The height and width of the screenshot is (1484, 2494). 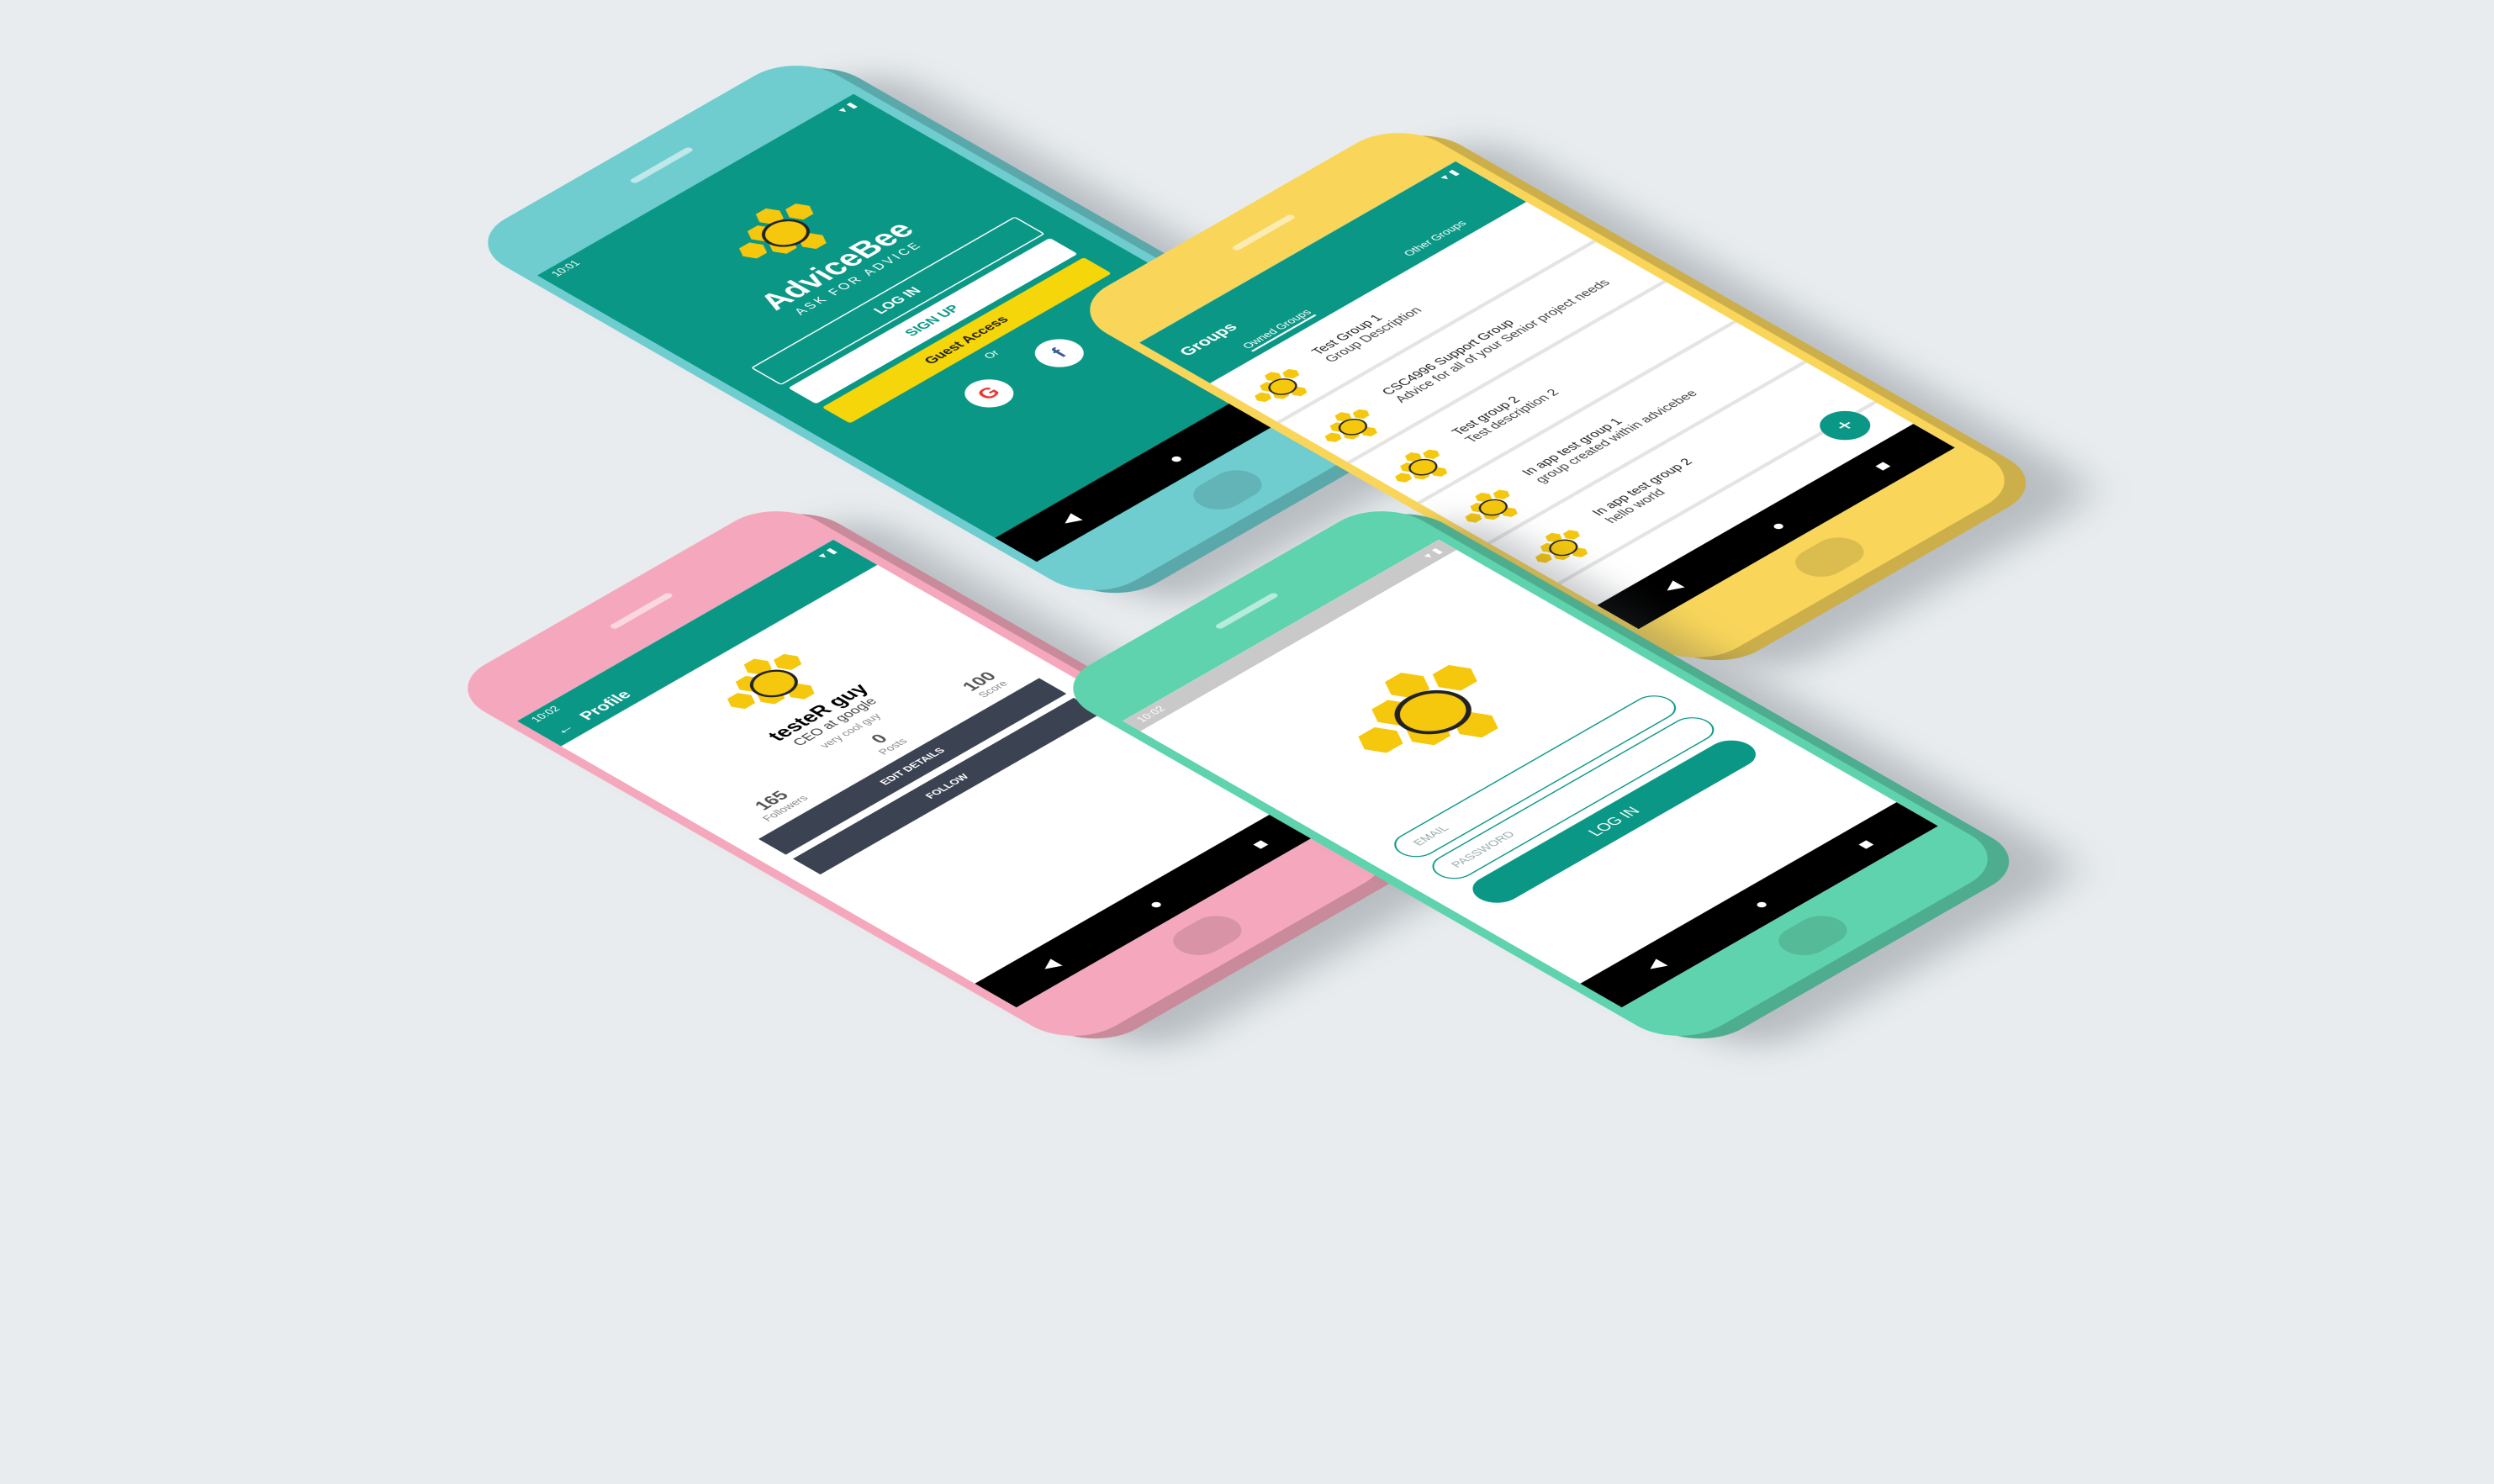 What do you see at coordinates (912, 766) in the screenshot?
I see `edit-details-button: EDIT DETAILS` at bounding box center [912, 766].